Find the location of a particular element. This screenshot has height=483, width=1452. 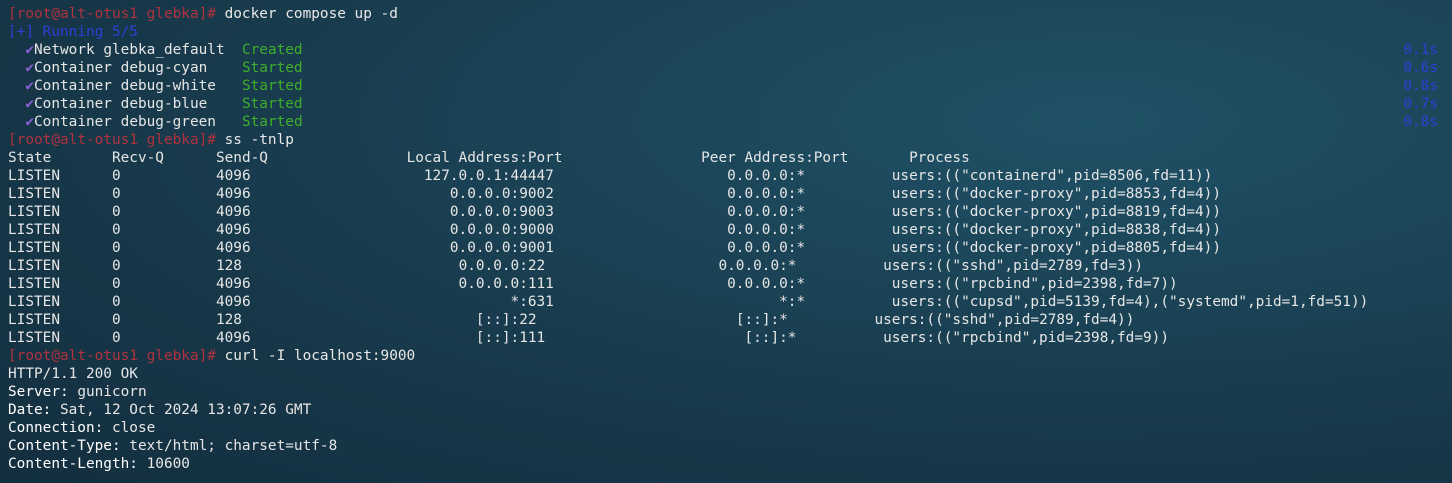

command-text: ss -tnlp is located at coordinates (254, 140).